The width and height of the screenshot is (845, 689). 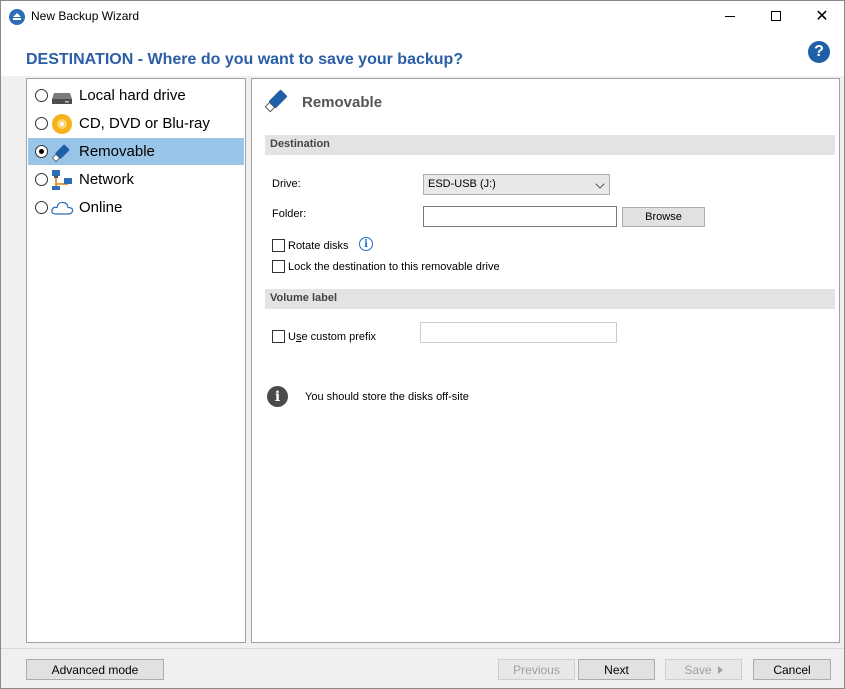 I want to click on next-button: Next, so click(x=616, y=669).